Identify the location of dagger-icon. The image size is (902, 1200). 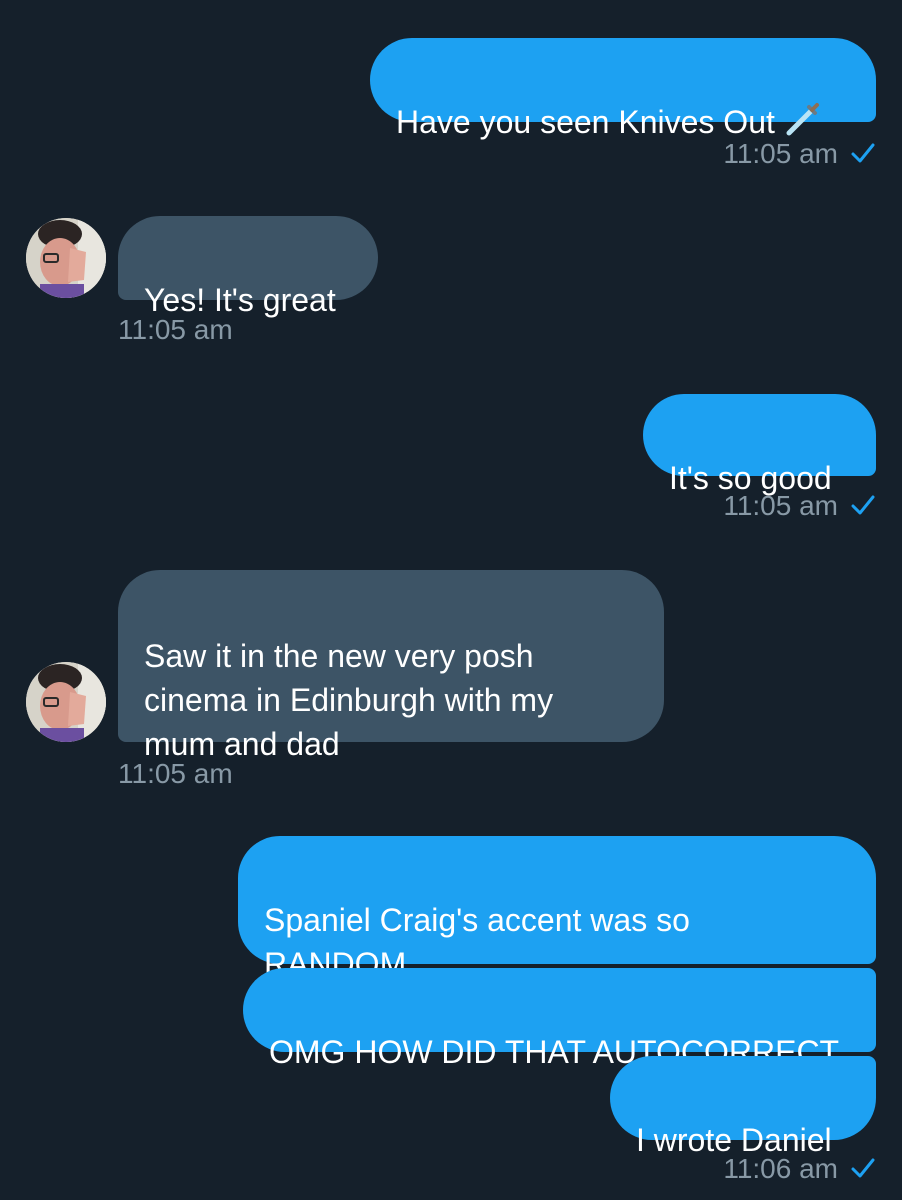
(802, 120).